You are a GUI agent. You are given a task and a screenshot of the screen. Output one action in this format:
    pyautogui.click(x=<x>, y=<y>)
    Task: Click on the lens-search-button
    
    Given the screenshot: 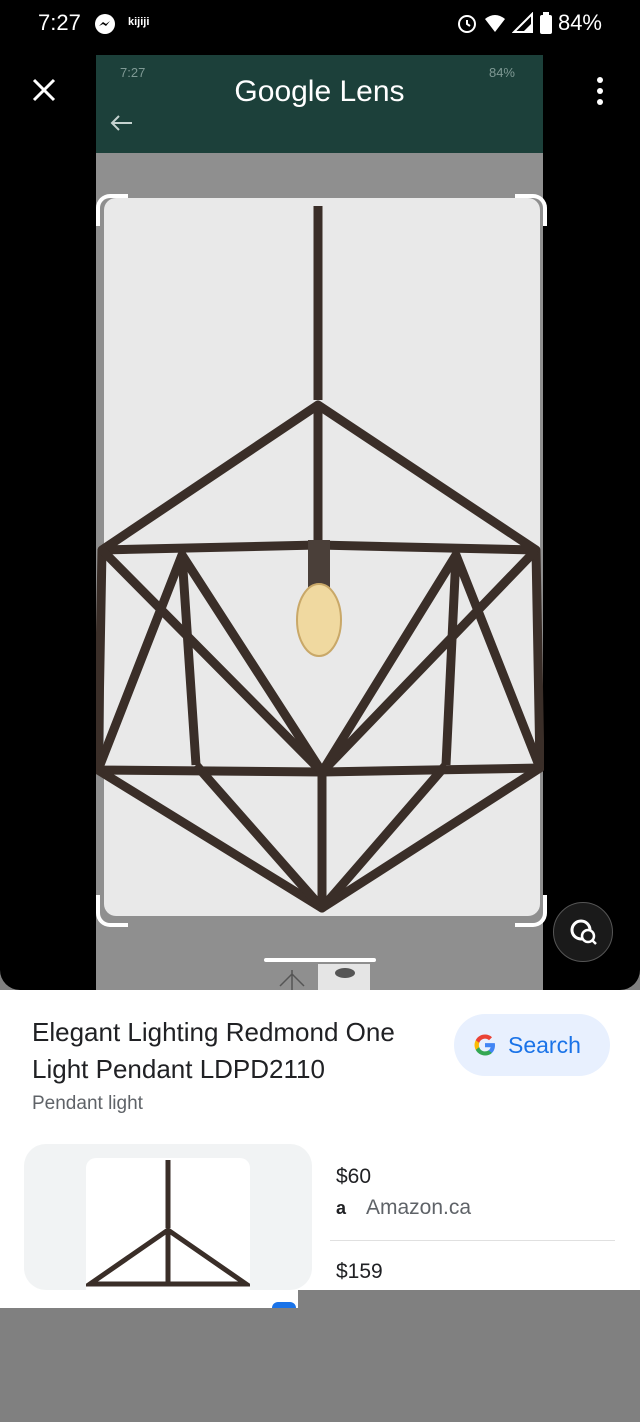 What is the action you would take?
    pyautogui.click(x=583, y=932)
    